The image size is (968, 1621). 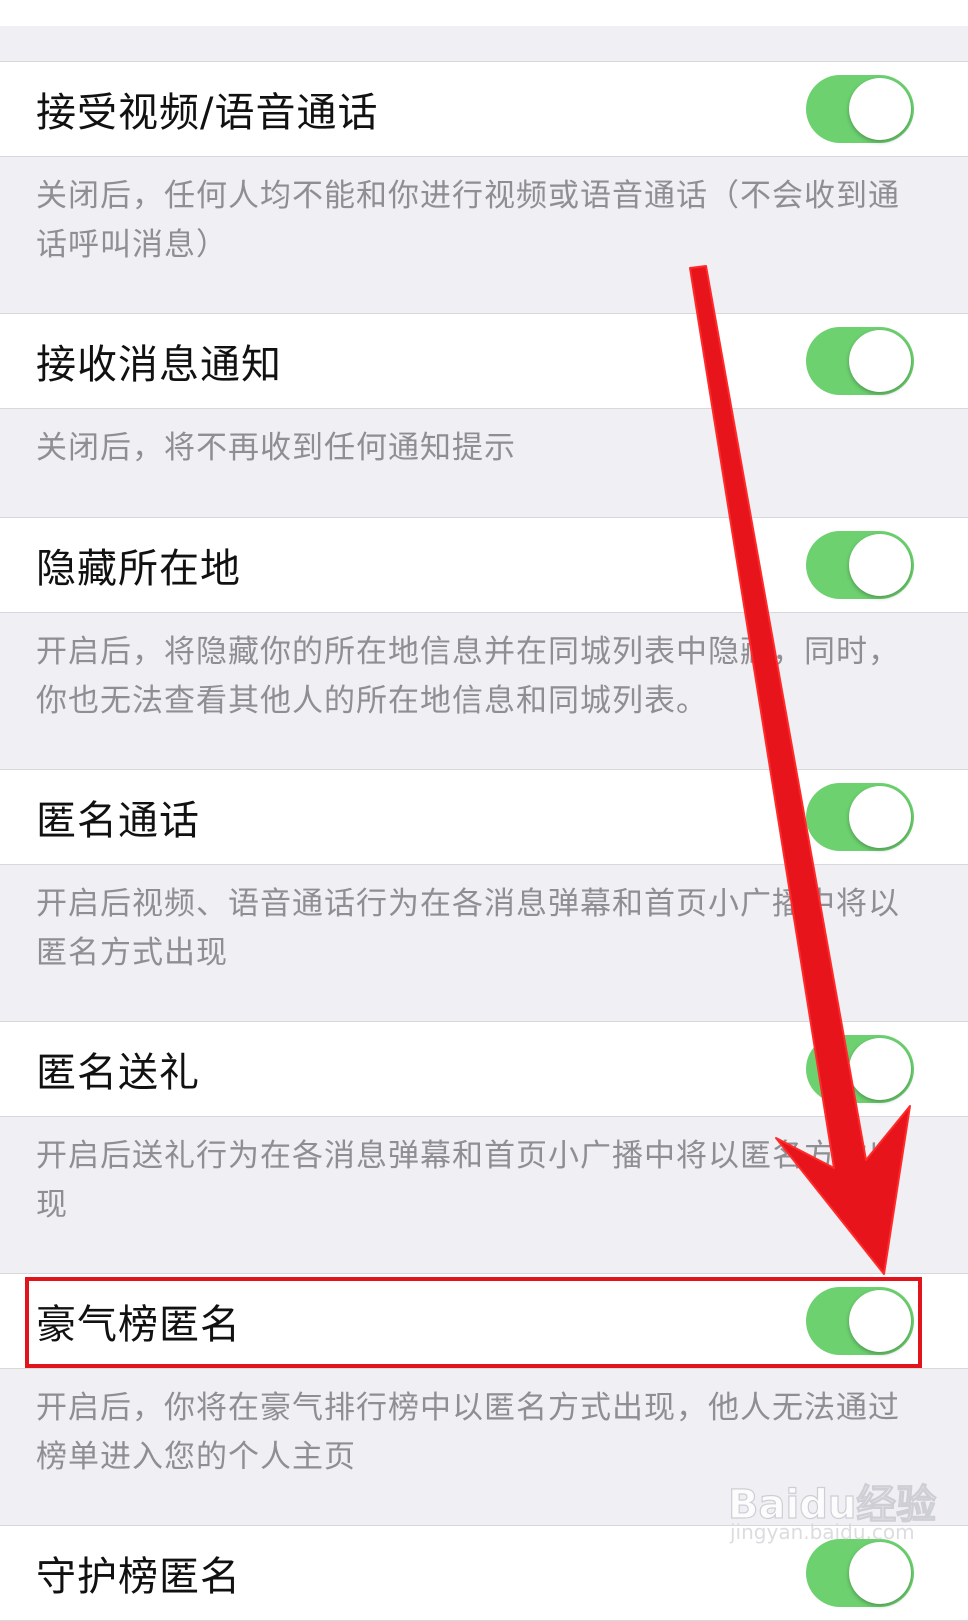 What do you see at coordinates (484, 1069) in the screenshot?
I see `setting-row-anonymous-gift: 匿名送礼` at bounding box center [484, 1069].